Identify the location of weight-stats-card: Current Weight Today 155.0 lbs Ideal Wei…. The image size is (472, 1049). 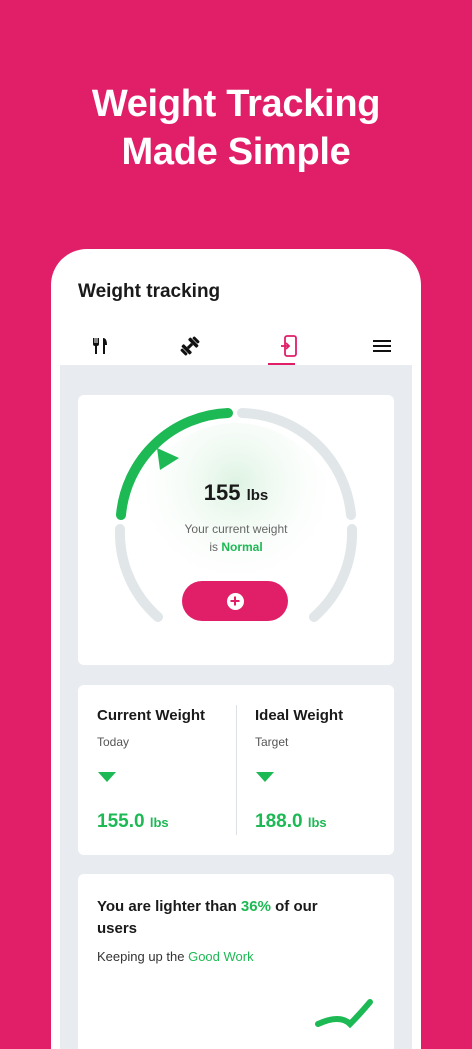
(236, 770).